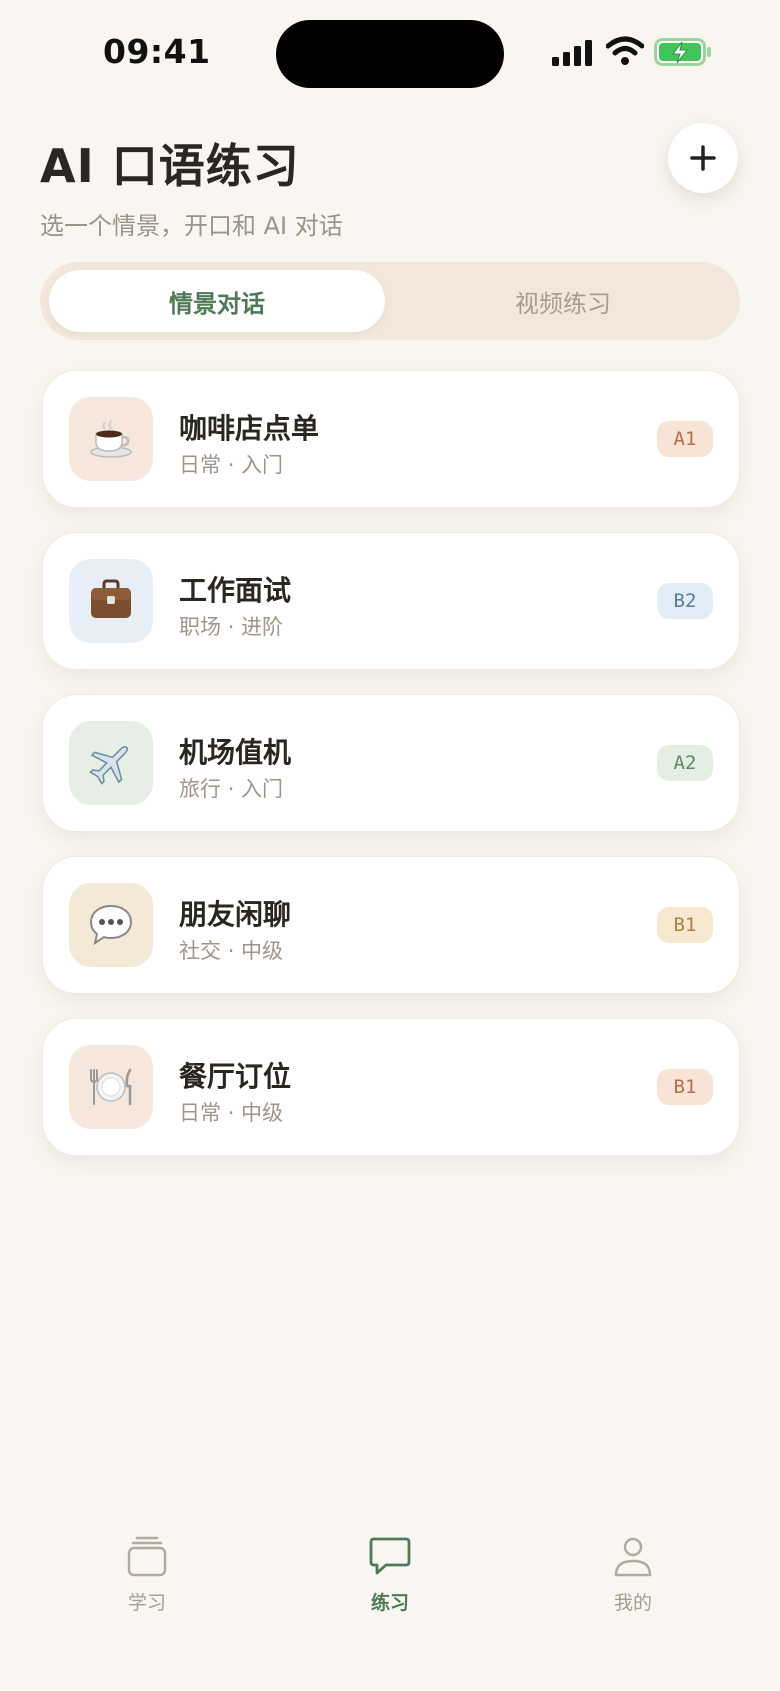 The image size is (780, 1691). I want to click on status-bar: 09:41, so click(390, 55).